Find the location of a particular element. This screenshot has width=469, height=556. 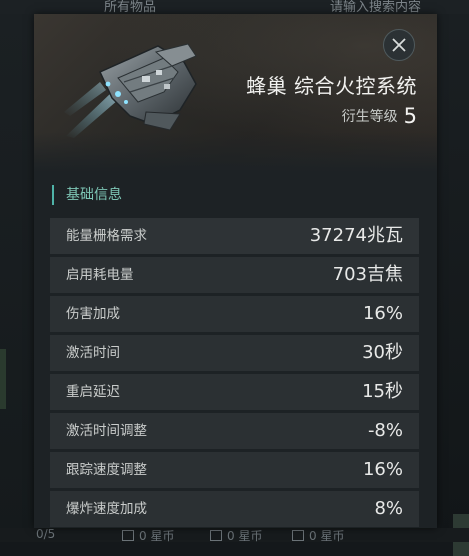

close-button is located at coordinates (399, 45).